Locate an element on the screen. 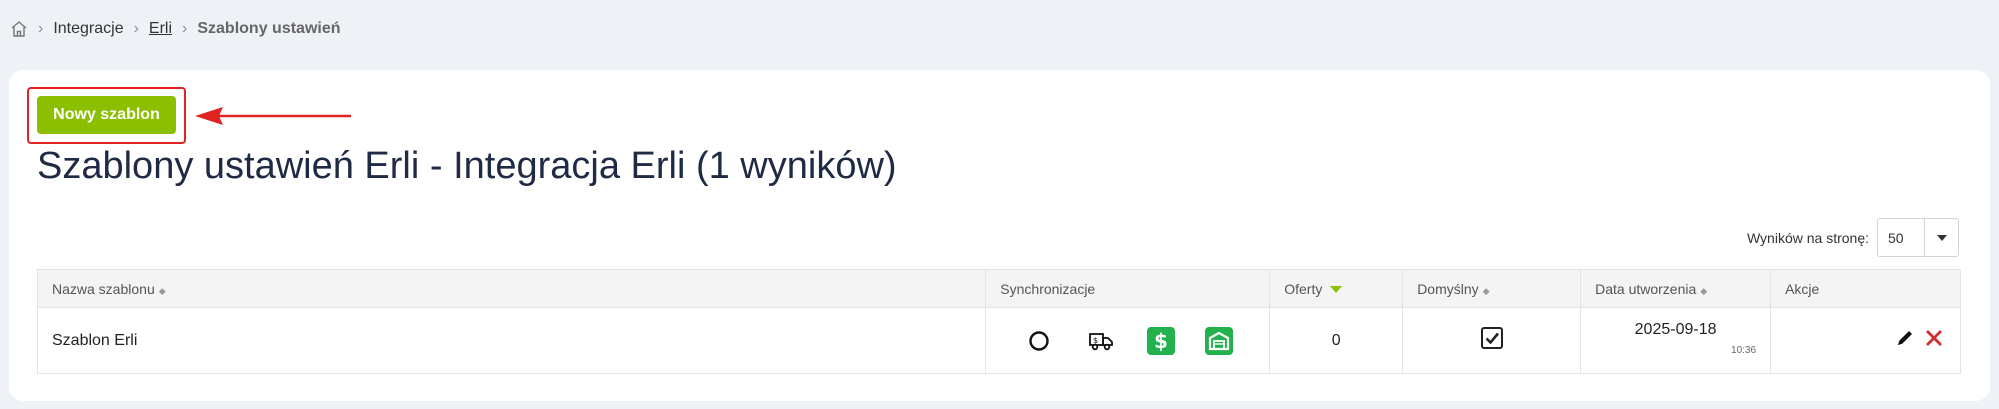 This screenshot has height=409, width=1999. column-header-offers-label: Oferty is located at coordinates (1303, 288).